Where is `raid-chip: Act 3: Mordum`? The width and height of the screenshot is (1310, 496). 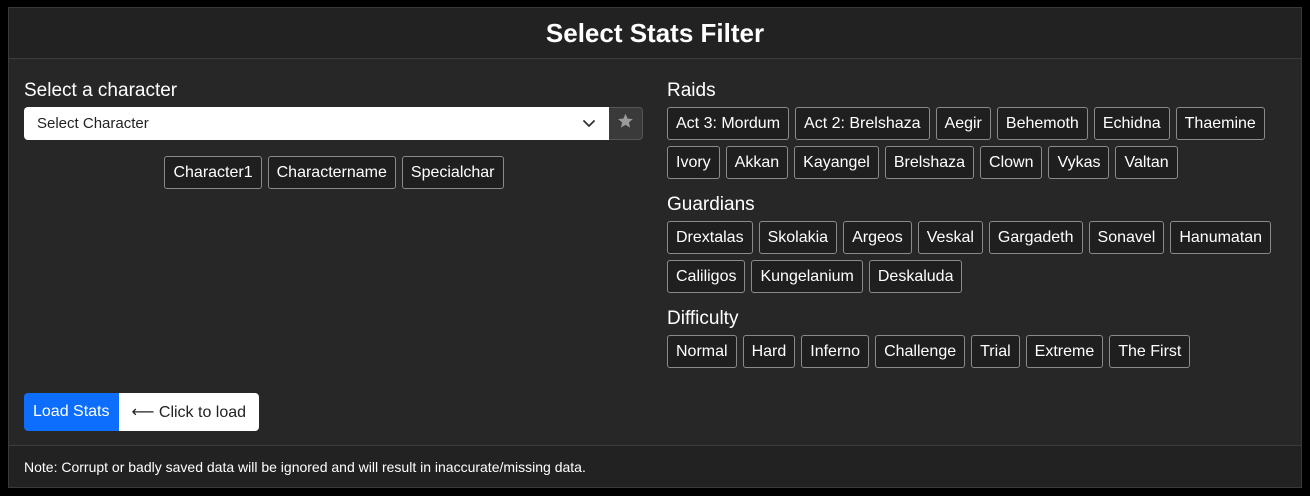
raid-chip: Act 3: Mordum is located at coordinates (728, 123).